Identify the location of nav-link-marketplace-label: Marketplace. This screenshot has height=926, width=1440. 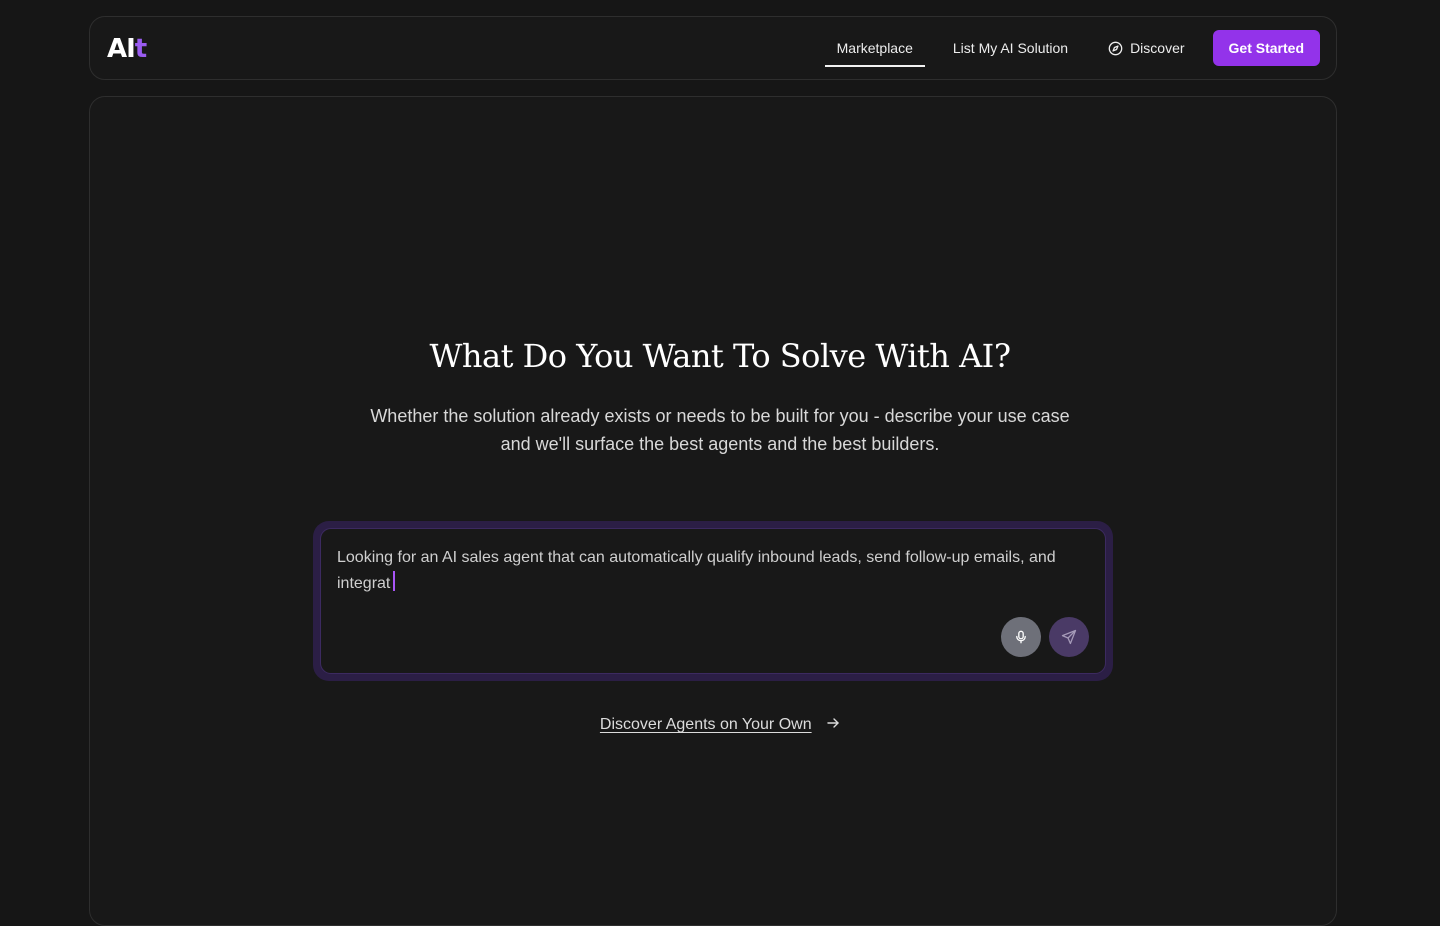
(874, 48).